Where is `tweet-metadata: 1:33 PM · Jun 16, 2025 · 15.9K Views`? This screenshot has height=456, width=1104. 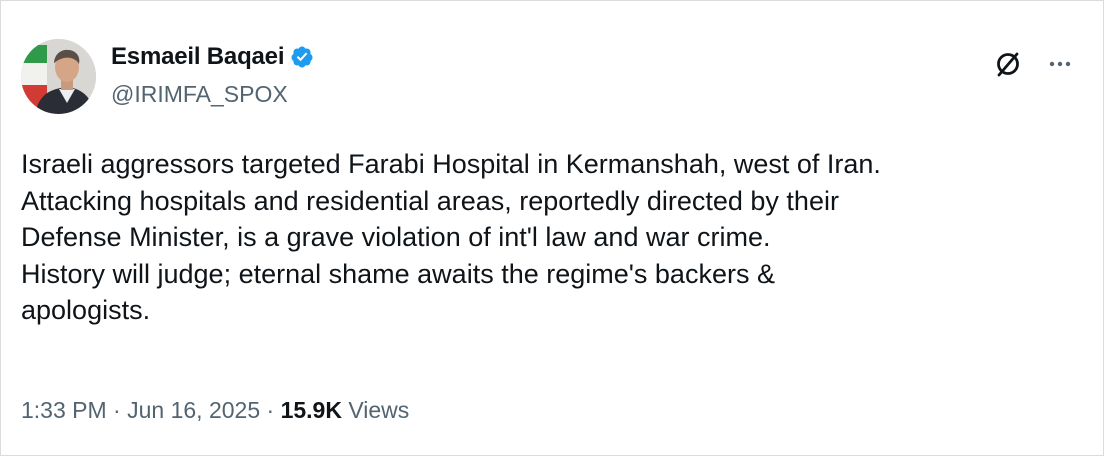
tweet-metadata: 1:33 PM · Jun 16, 2025 · 15.9K Views is located at coordinates (215, 410).